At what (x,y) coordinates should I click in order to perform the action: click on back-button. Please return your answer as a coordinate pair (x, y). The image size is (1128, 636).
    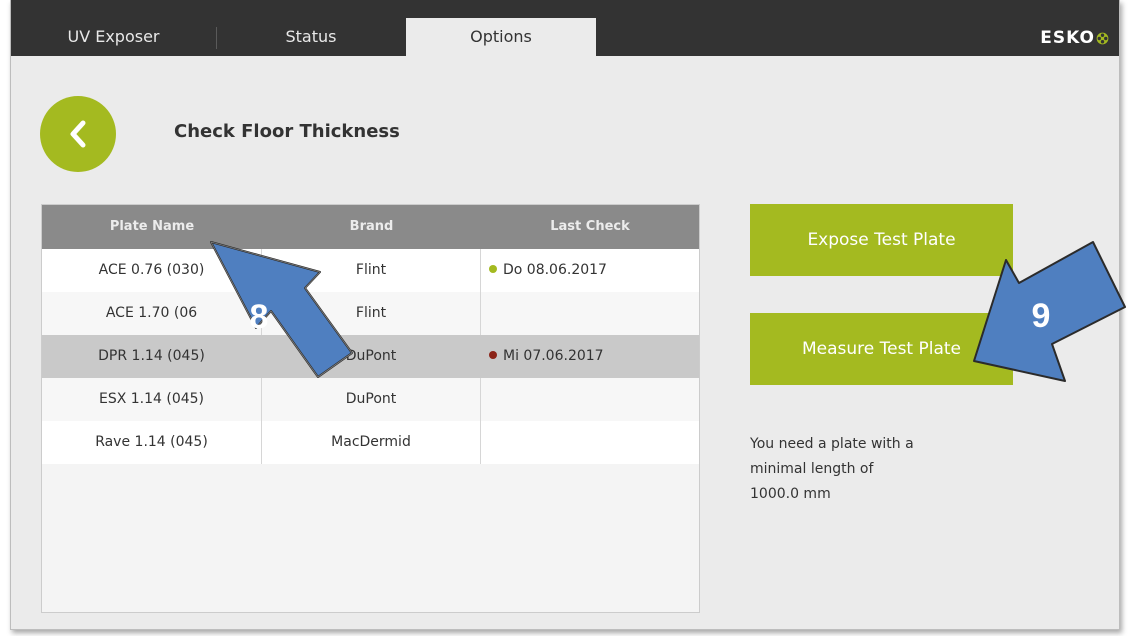
    Looking at the image, I should click on (78, 134).